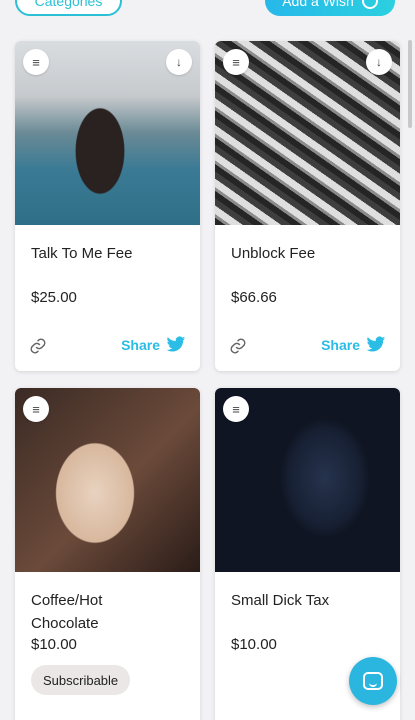 The height and width of the screenshot is (720, 415). What do you see at coordinates (54, 297) in the screenshot?
I see `wish-price: $25.00` at bounding box center [54, 297].